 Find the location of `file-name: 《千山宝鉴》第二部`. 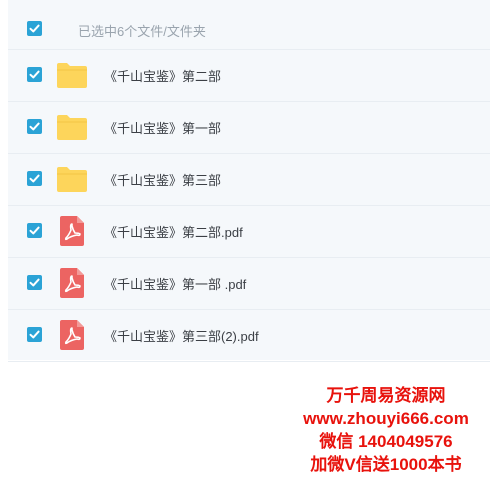

file-name: 《千山宝鉴》第二部 is located at coordinates (162, 75).